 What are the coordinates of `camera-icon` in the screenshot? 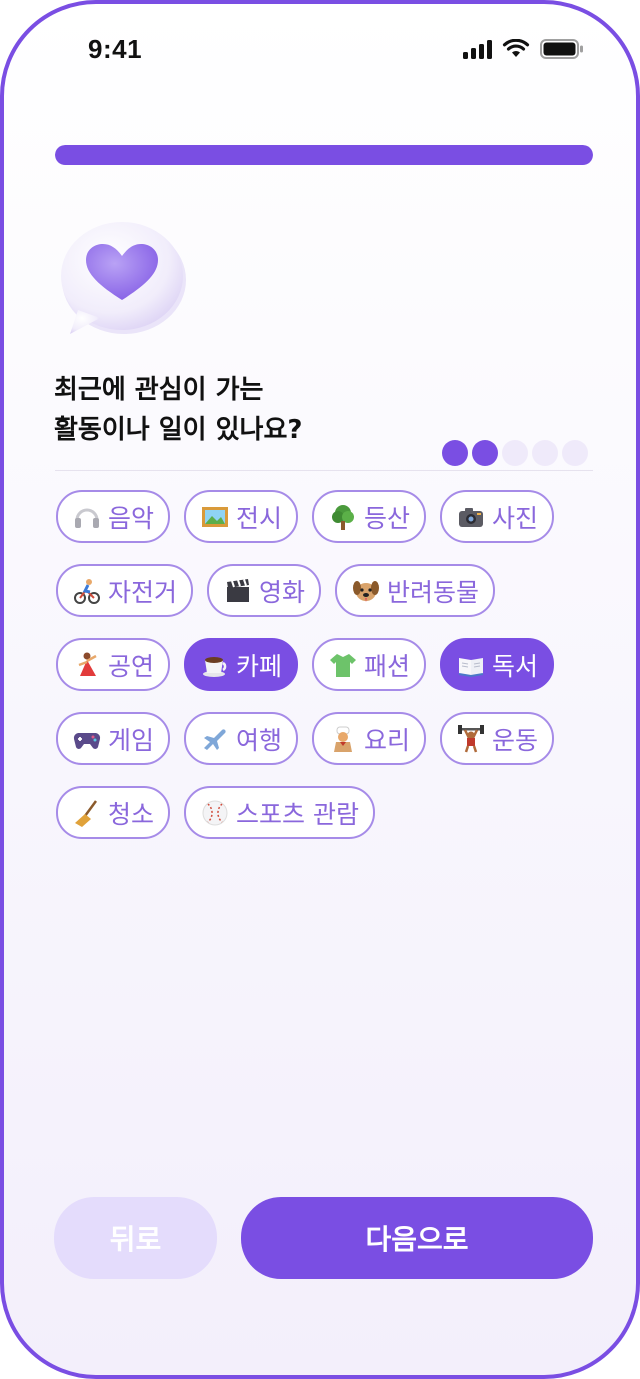 It's located at (471, 517).